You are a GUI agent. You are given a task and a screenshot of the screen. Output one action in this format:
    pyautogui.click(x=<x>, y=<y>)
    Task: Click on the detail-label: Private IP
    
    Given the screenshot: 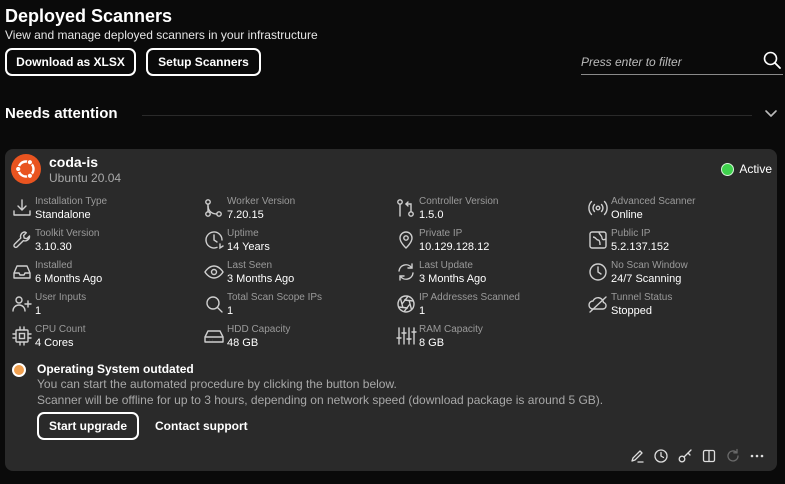 What is the action you would take?
    pyautogui.click(x=441, y=233)
    